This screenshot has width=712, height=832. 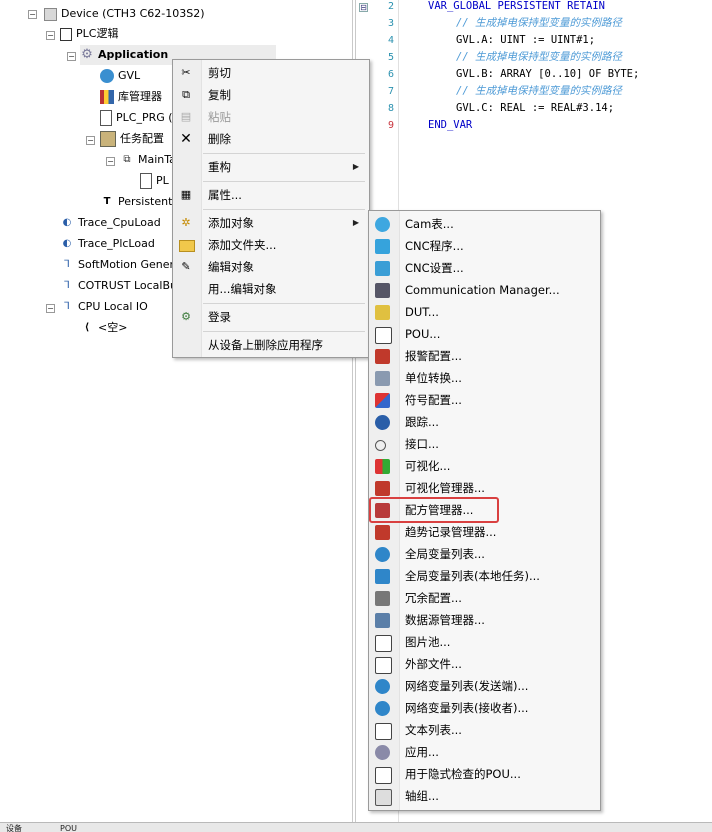 I want to click on edit-document-icon: ✎, so click(x=186, y=266).